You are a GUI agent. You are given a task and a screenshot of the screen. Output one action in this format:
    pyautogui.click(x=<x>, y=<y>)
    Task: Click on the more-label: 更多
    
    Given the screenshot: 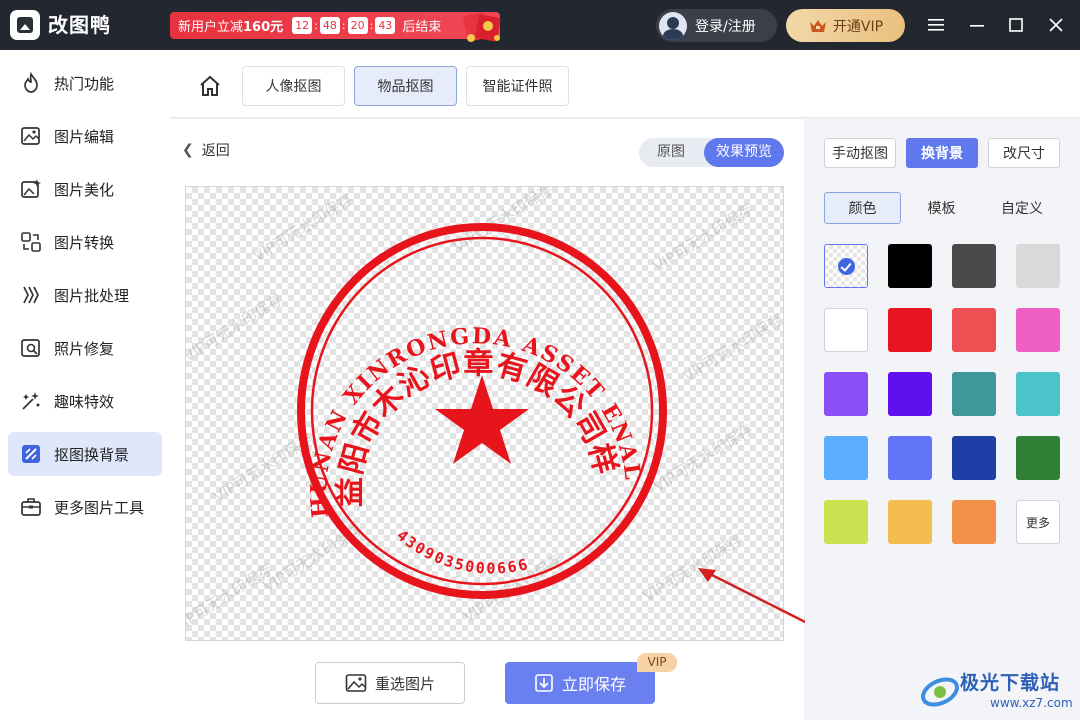 What is the action you would take?
    pyautogui.click(x=1037, y=522)
    